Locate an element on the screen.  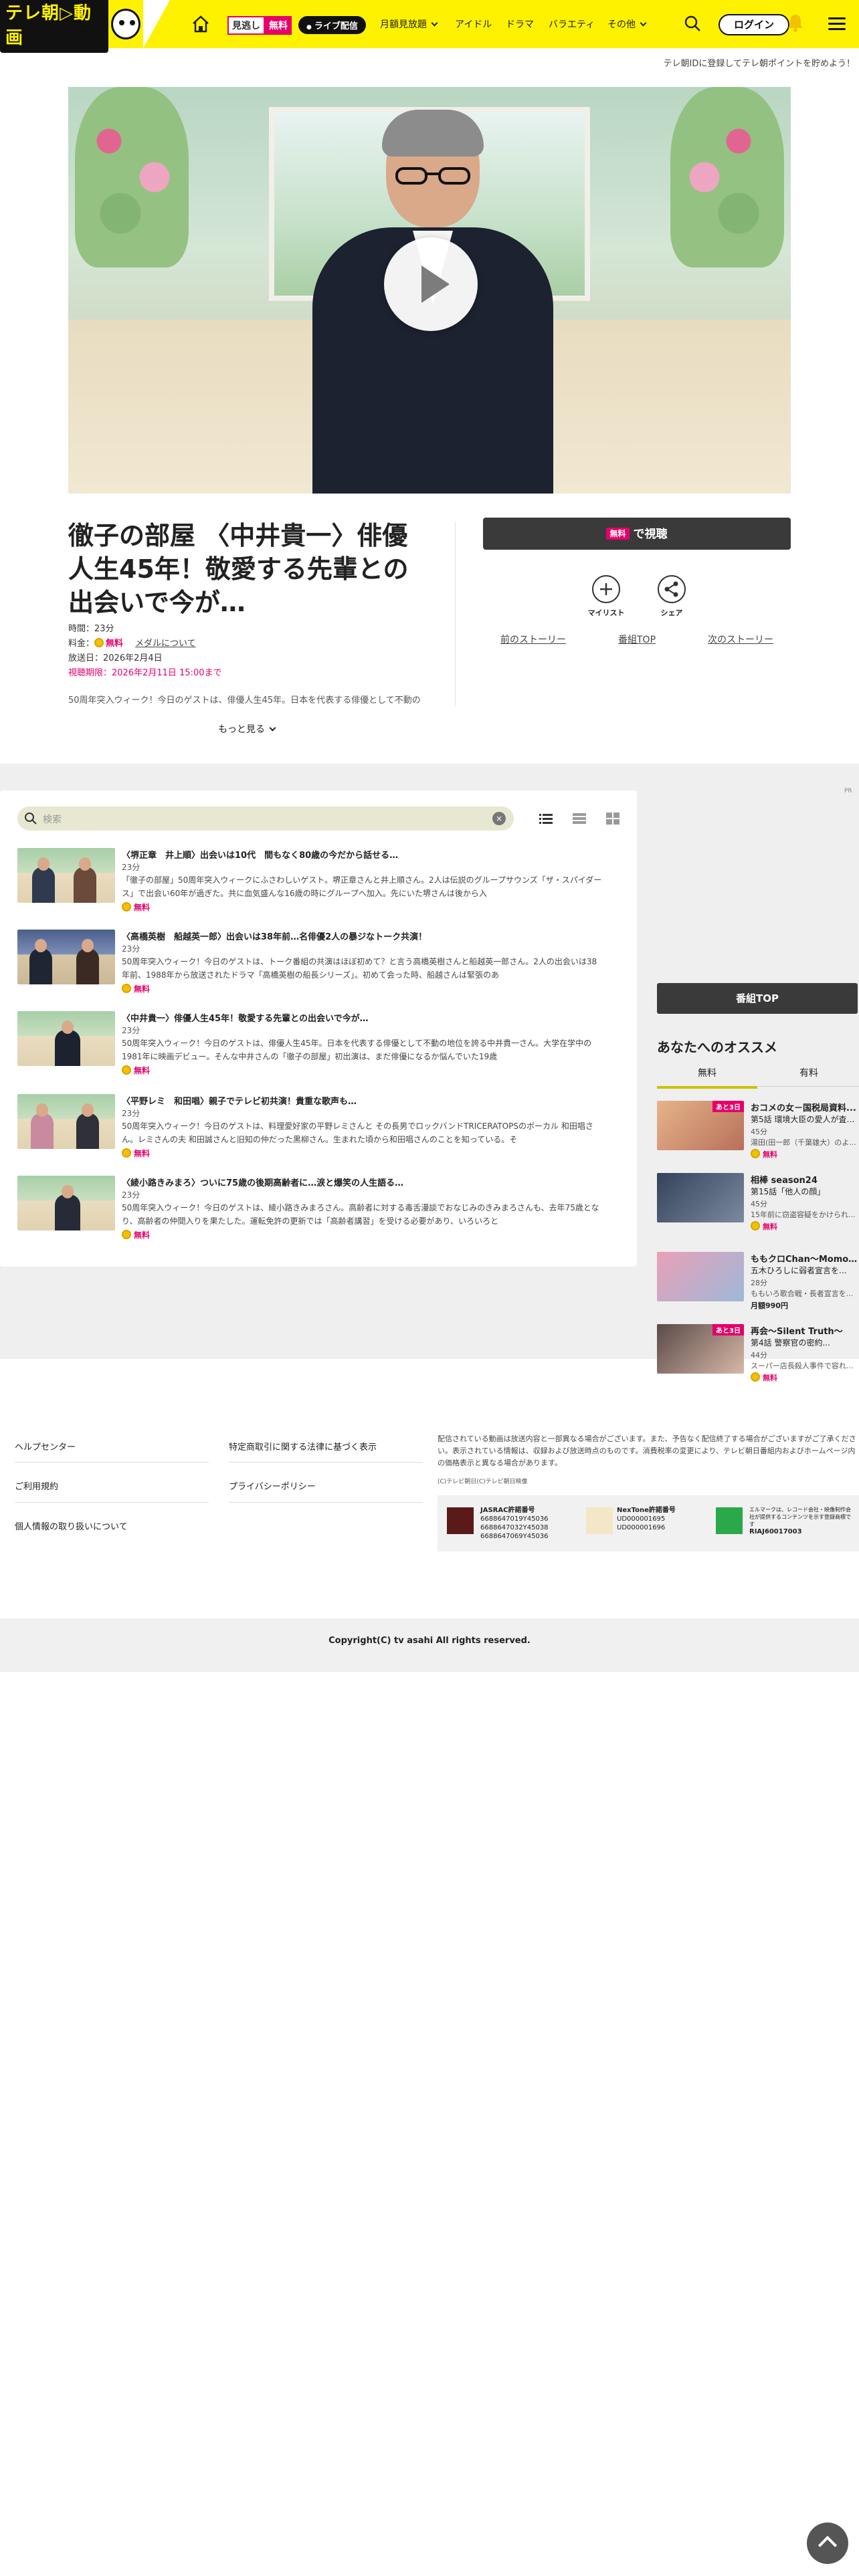
share-button: シェア is located at coordinates (672, 596).